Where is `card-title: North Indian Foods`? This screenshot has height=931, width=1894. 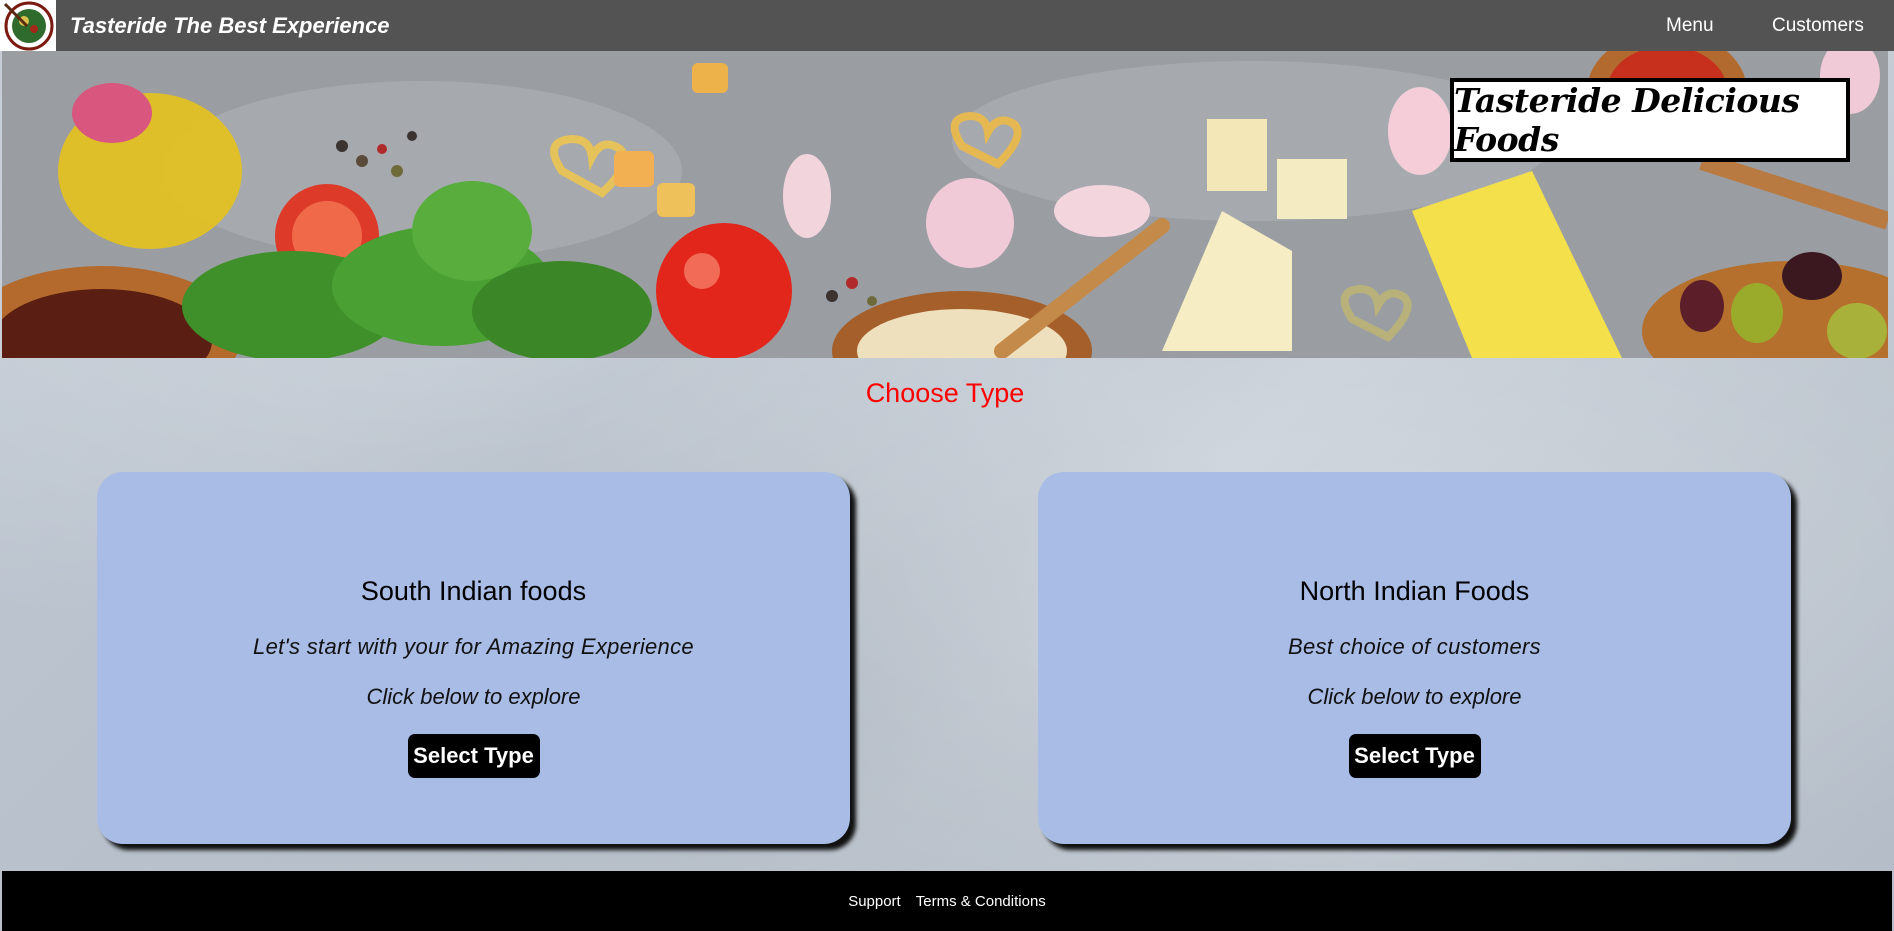
card-title: North Indian Foods is located at coordinates (1414, 591).